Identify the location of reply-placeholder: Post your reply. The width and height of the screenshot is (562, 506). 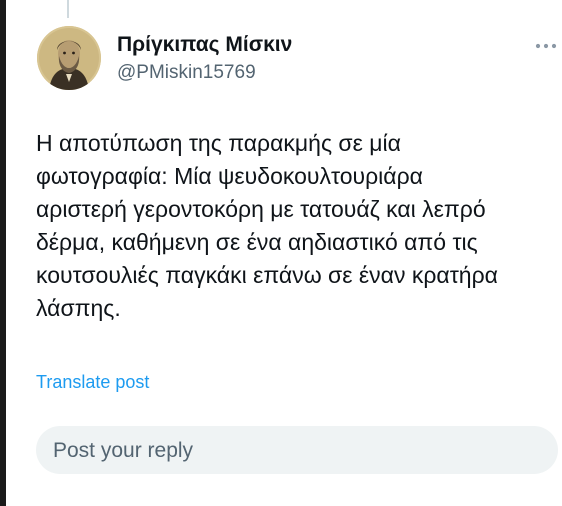
(123, 450).